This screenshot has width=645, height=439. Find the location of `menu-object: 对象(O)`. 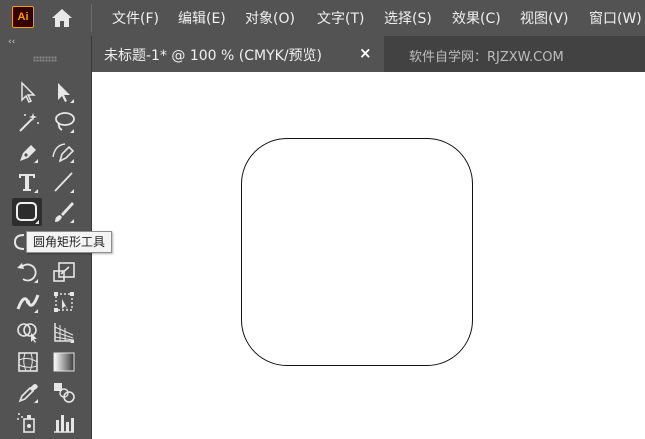

menu-object: 对象(O) is located at coordinates (270, 18).